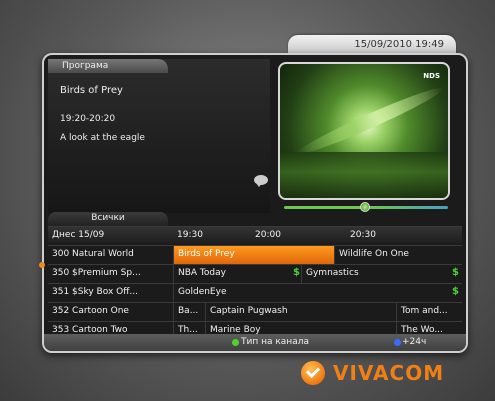 The image size is (495, 401). I want to click on date-time-display: 15/09/2010 19:49, so click(372, 45).